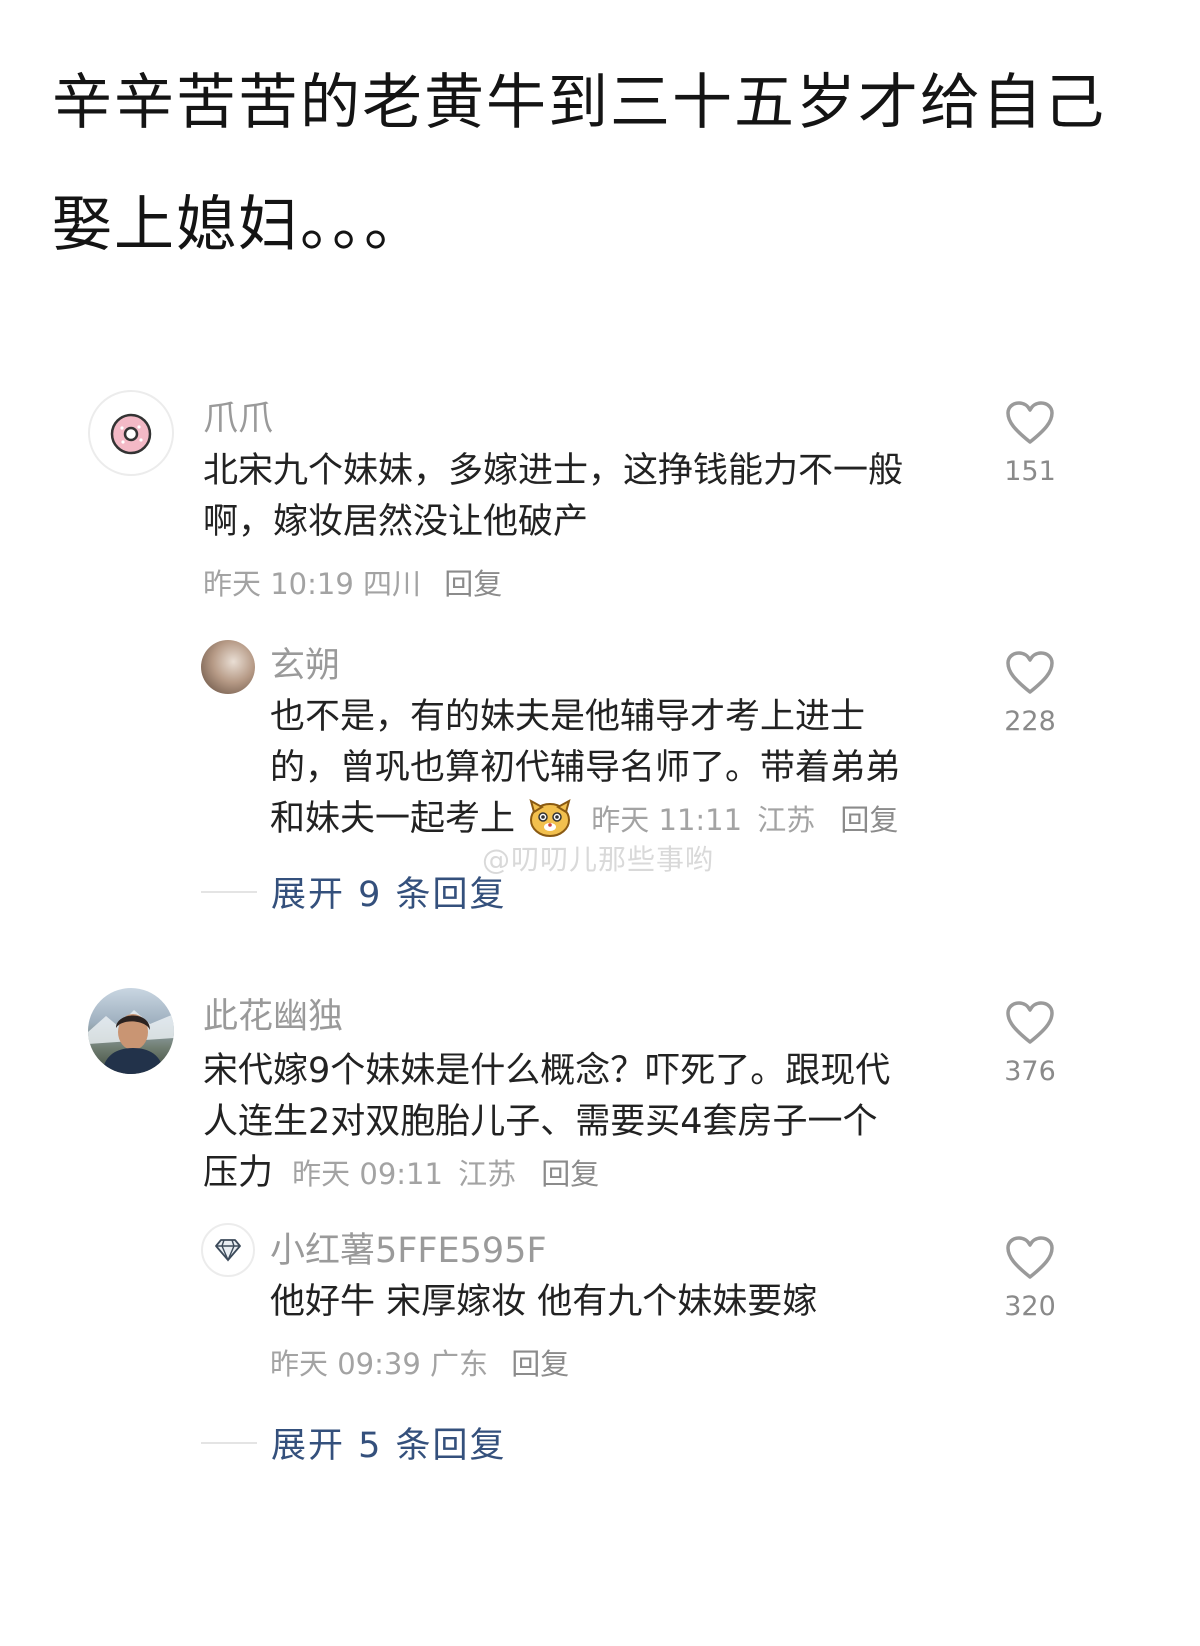 This screenshot has height=1646, width=1200. I want to click on comment-text-line: 压力, so click(238, 1173).